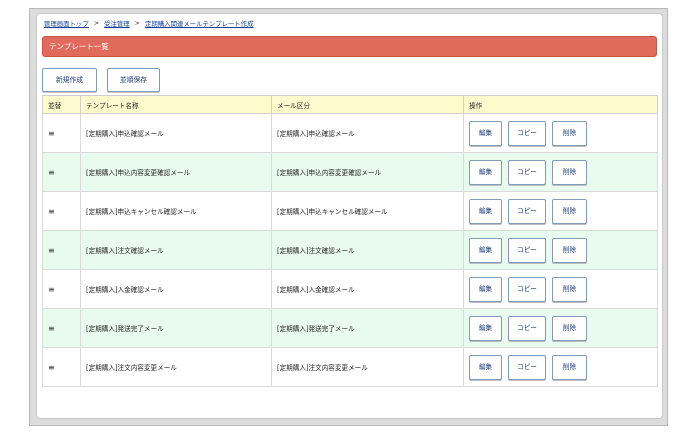 Image resolution: width=700 pixels, height=433 pixels. I want to click on template-name-cell: [定期購入]注文確認メール, so click(176, 250).